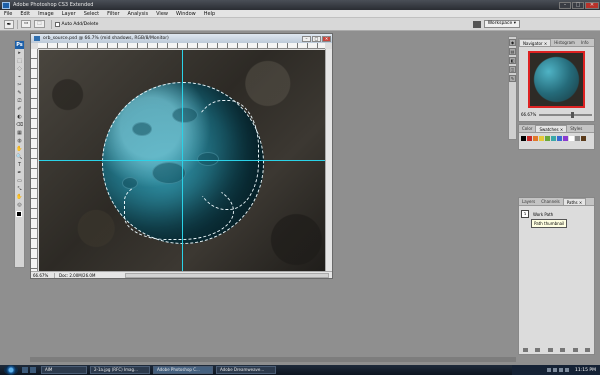 The width and height of the screenshot is (600, 375). What do you see at coordinates (512, 60) in the screenshot?
I see `dock-button: ◧` at bounding box center [512, 60].